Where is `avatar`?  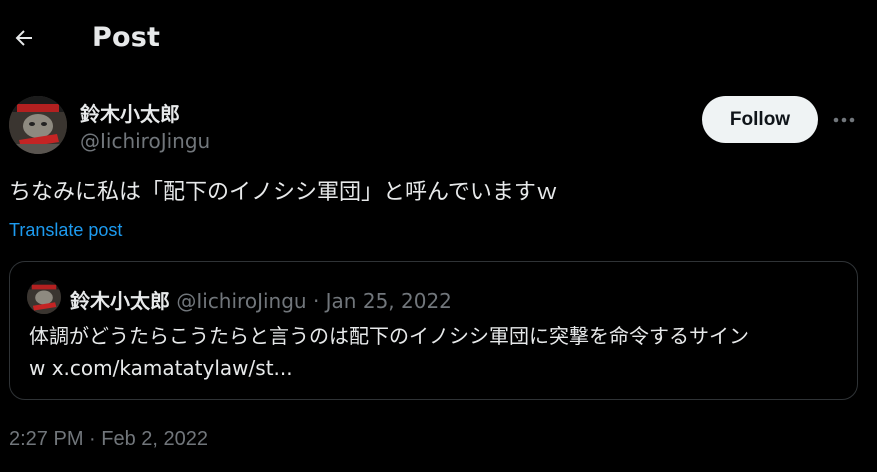 avatar is located at coordinates (38, 125).